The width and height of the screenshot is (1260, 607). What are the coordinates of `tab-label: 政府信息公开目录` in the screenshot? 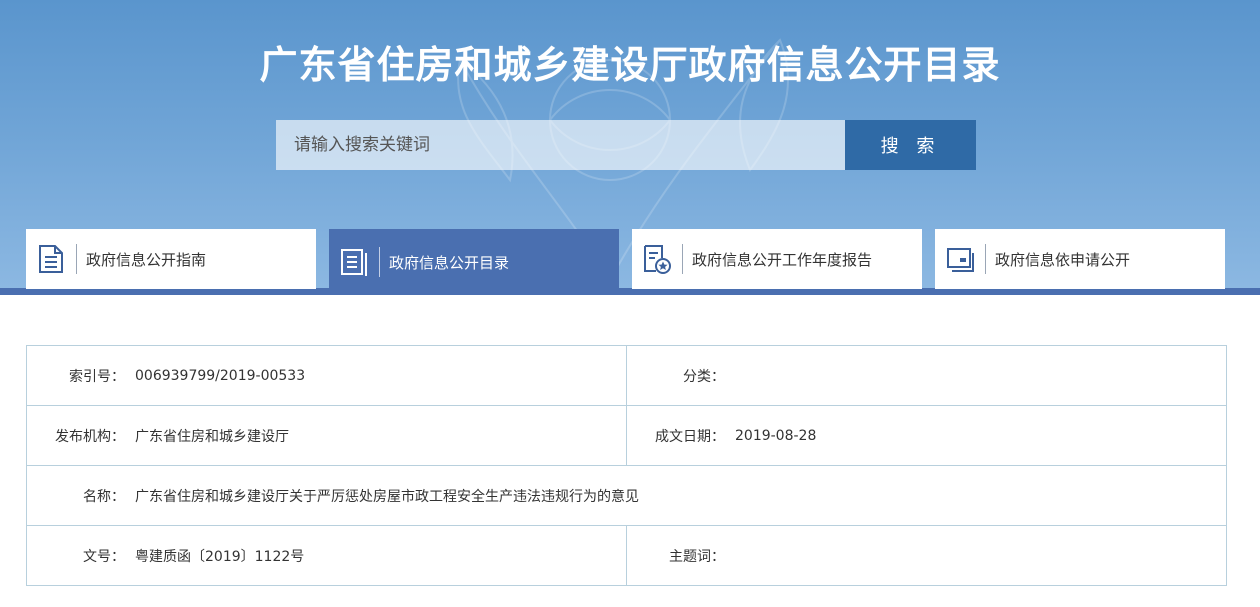 It's located at (449, 262).